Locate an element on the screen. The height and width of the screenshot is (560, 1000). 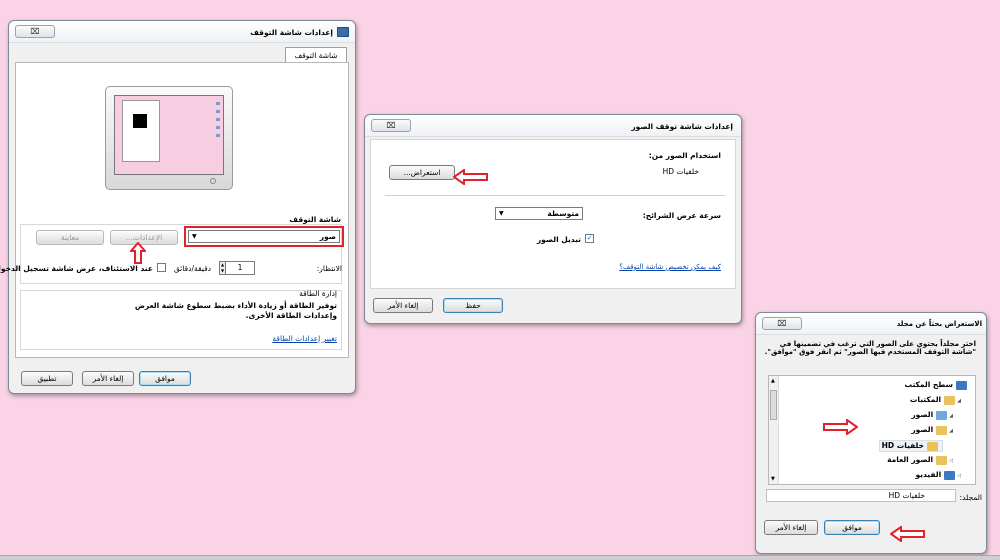
annotation-arrow-right is located at coordinates (840, 427).